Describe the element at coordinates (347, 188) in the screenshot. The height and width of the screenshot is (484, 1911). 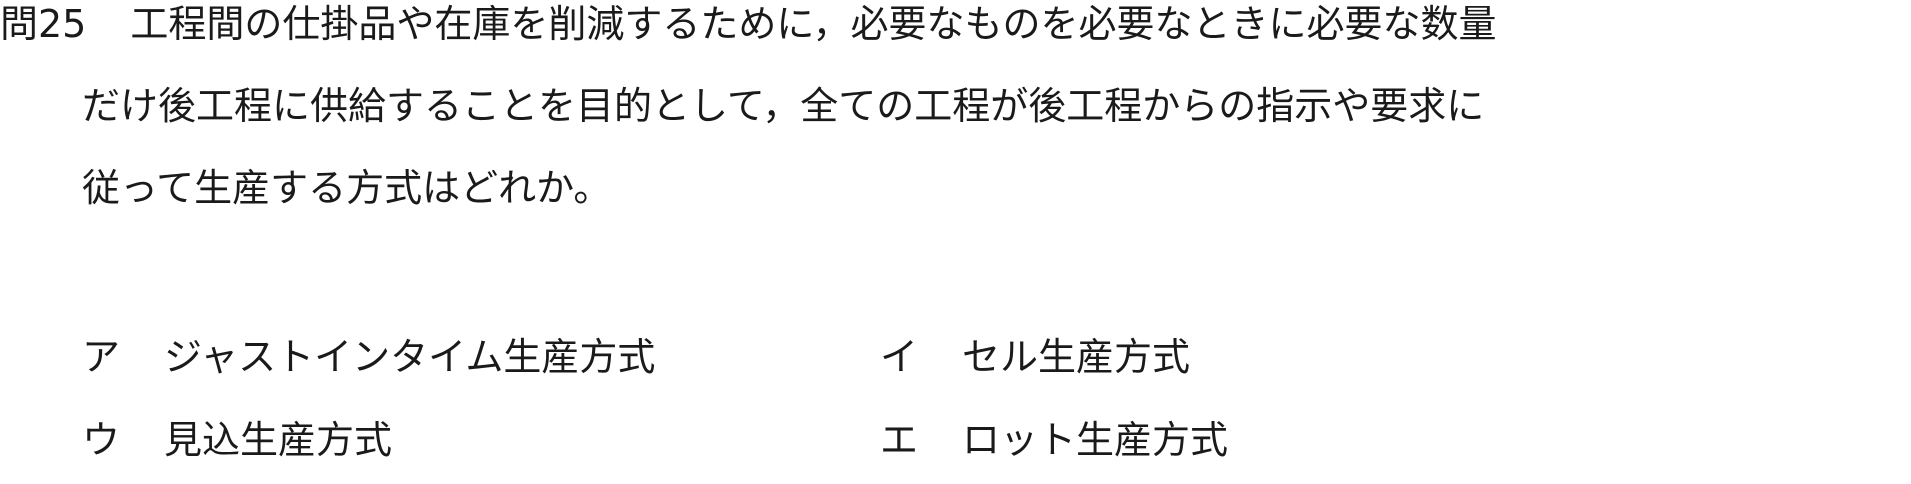
I see `question-line-3: 従って生産する方式はどれか。` at that location.